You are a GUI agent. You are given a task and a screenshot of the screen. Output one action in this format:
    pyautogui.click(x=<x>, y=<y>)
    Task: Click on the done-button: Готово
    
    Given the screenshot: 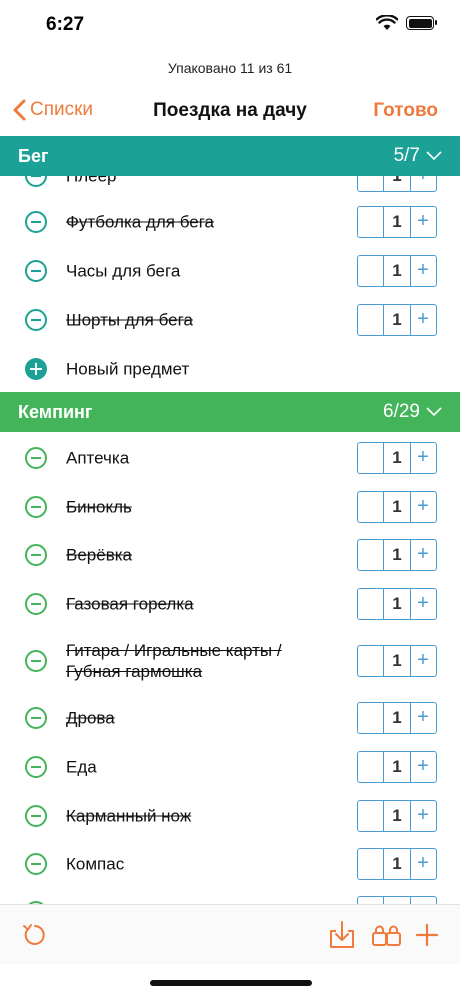 What is the action you would take?
    pyautogui.click(x=405, y=111)
    